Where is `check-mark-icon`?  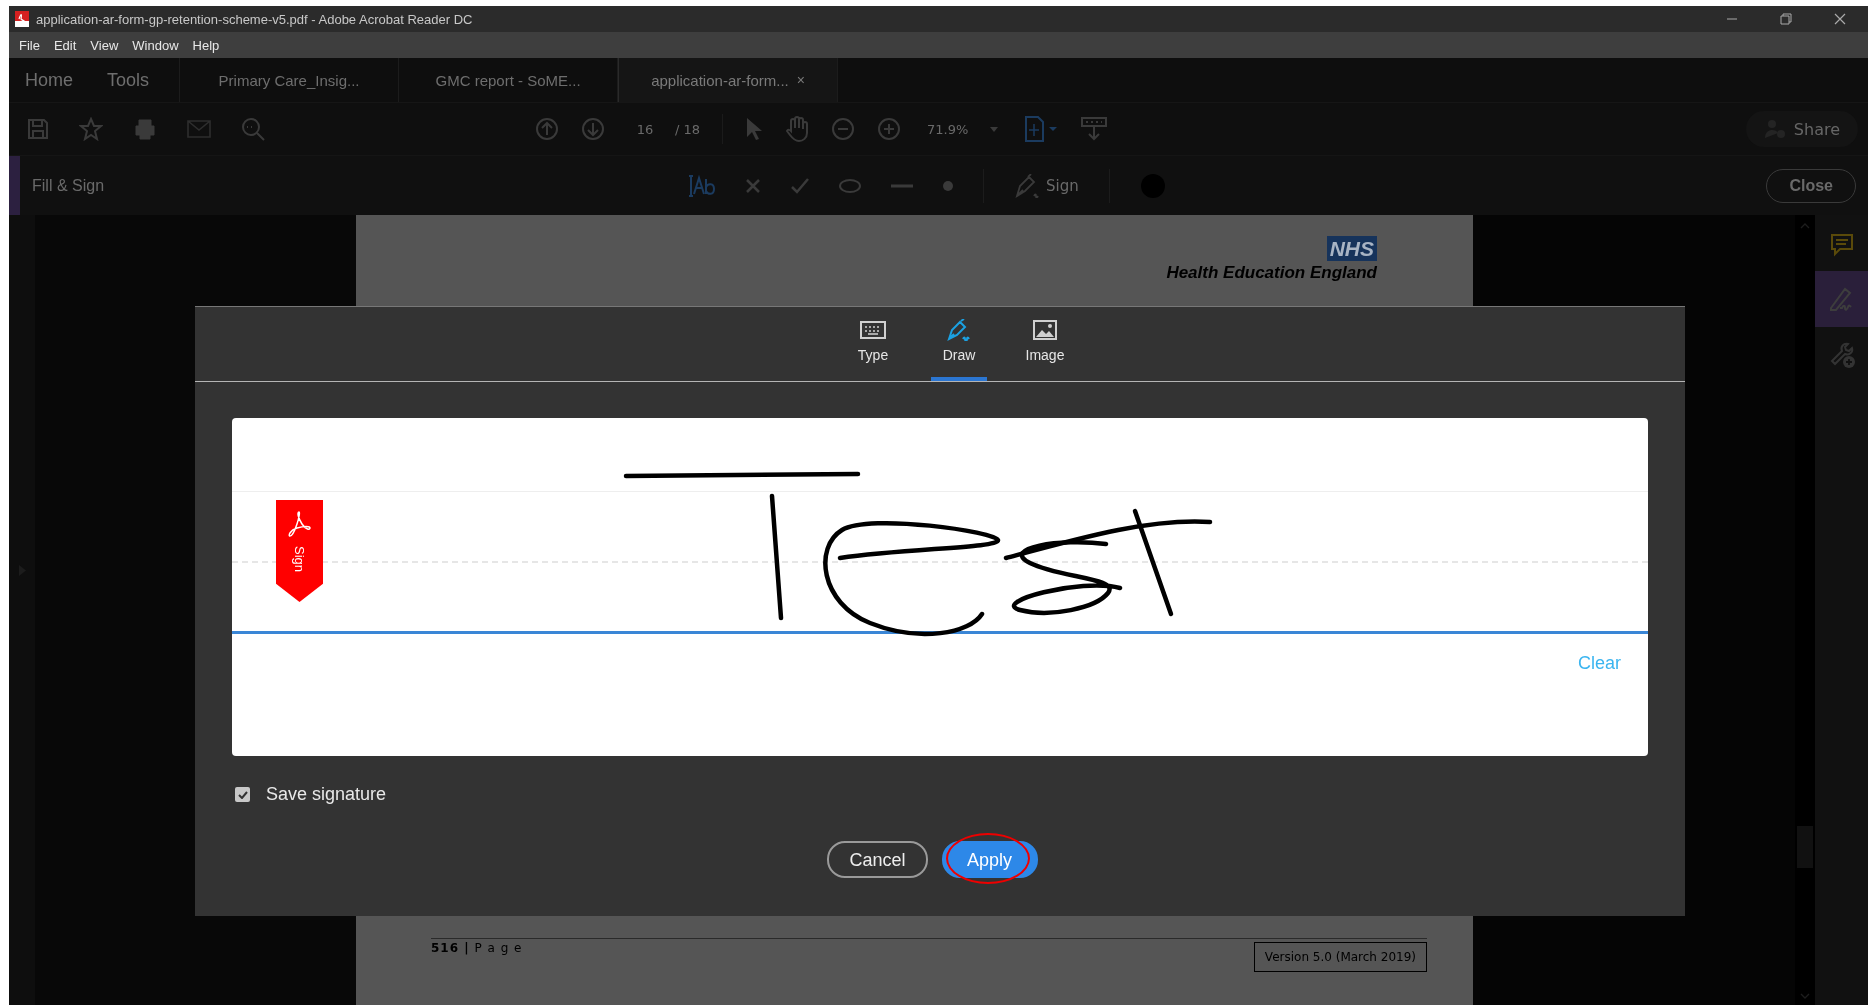
check-mark-icon is located at coordinates (800, 185).